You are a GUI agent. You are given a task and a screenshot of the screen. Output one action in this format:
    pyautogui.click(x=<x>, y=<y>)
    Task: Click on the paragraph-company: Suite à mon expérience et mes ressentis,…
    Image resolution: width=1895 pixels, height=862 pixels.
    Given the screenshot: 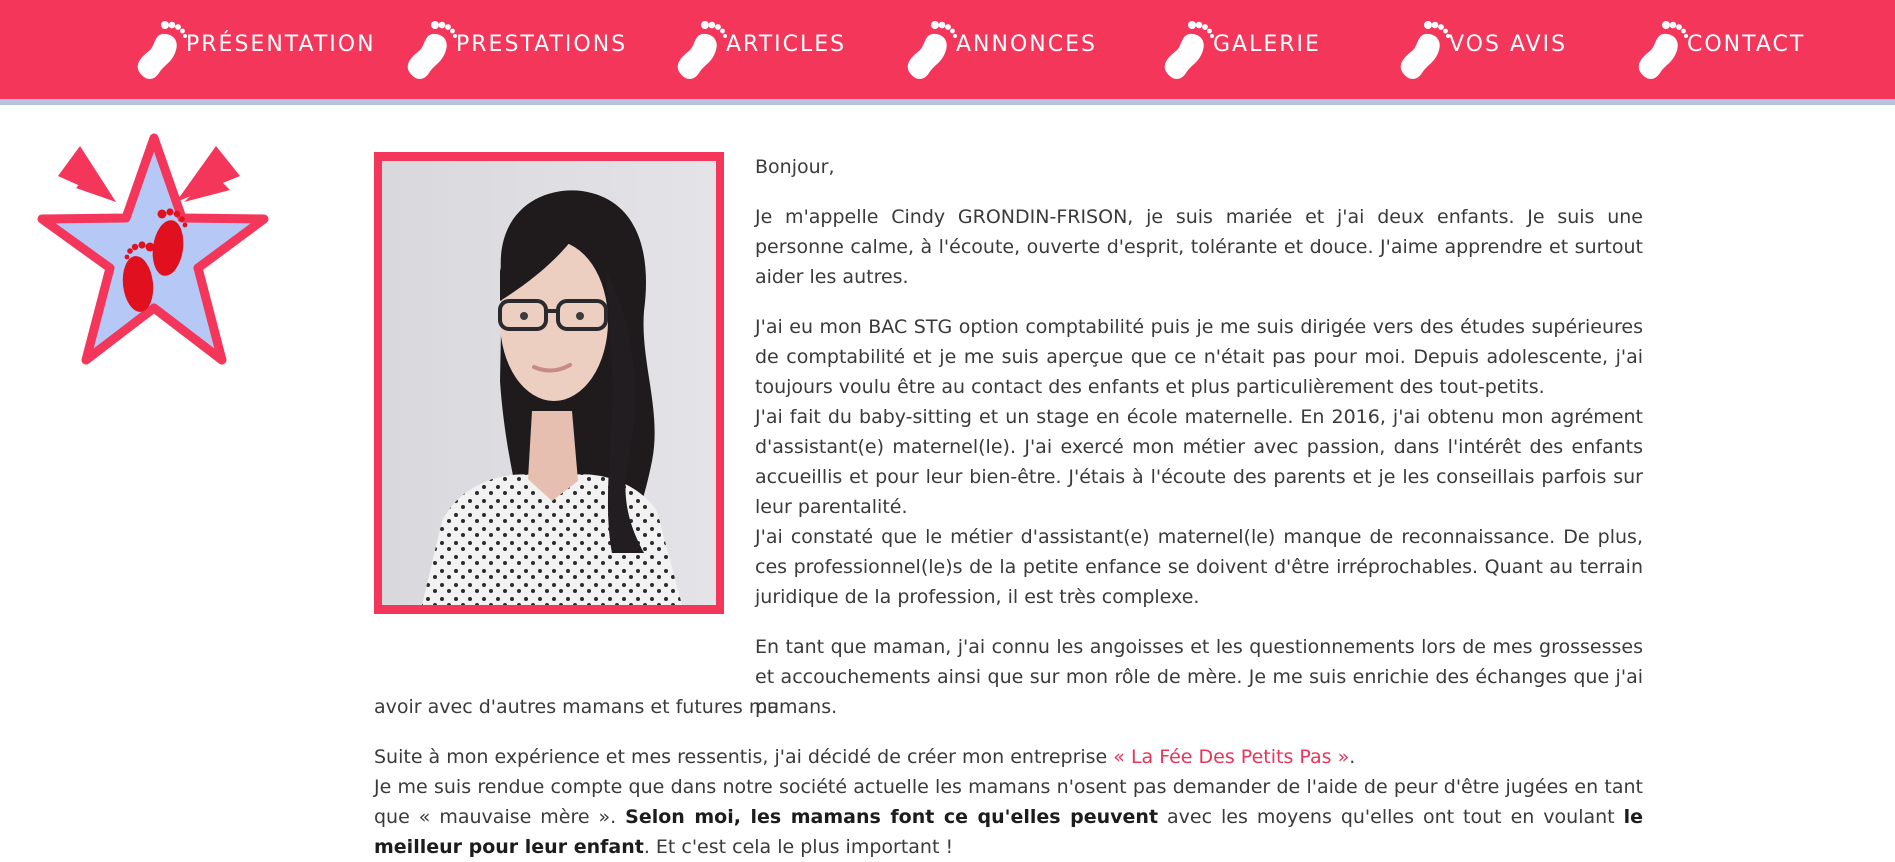 What is the action you would take?
    pyautogui.click(x=1008, y=757)
    